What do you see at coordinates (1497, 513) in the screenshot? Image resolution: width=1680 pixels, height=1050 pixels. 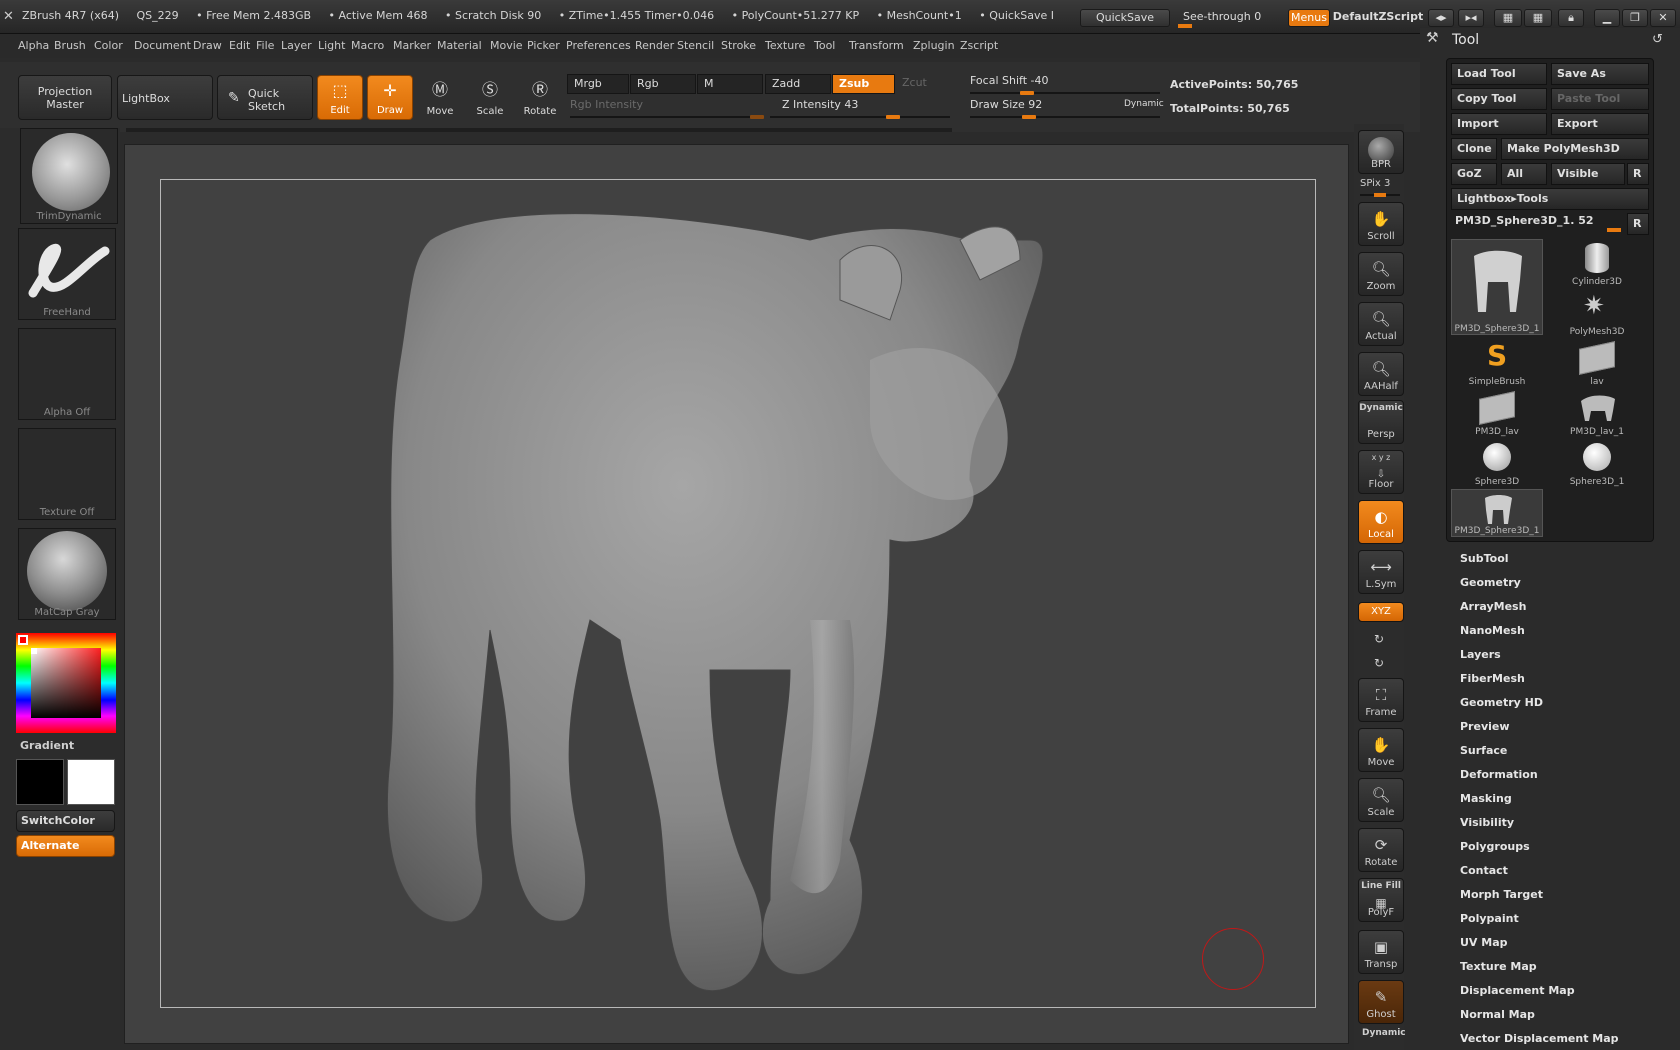 I see `tool-pm3d-sphere3d-1-b: PM3D_Sphere3D_1` at bounding box center [1497, 513].